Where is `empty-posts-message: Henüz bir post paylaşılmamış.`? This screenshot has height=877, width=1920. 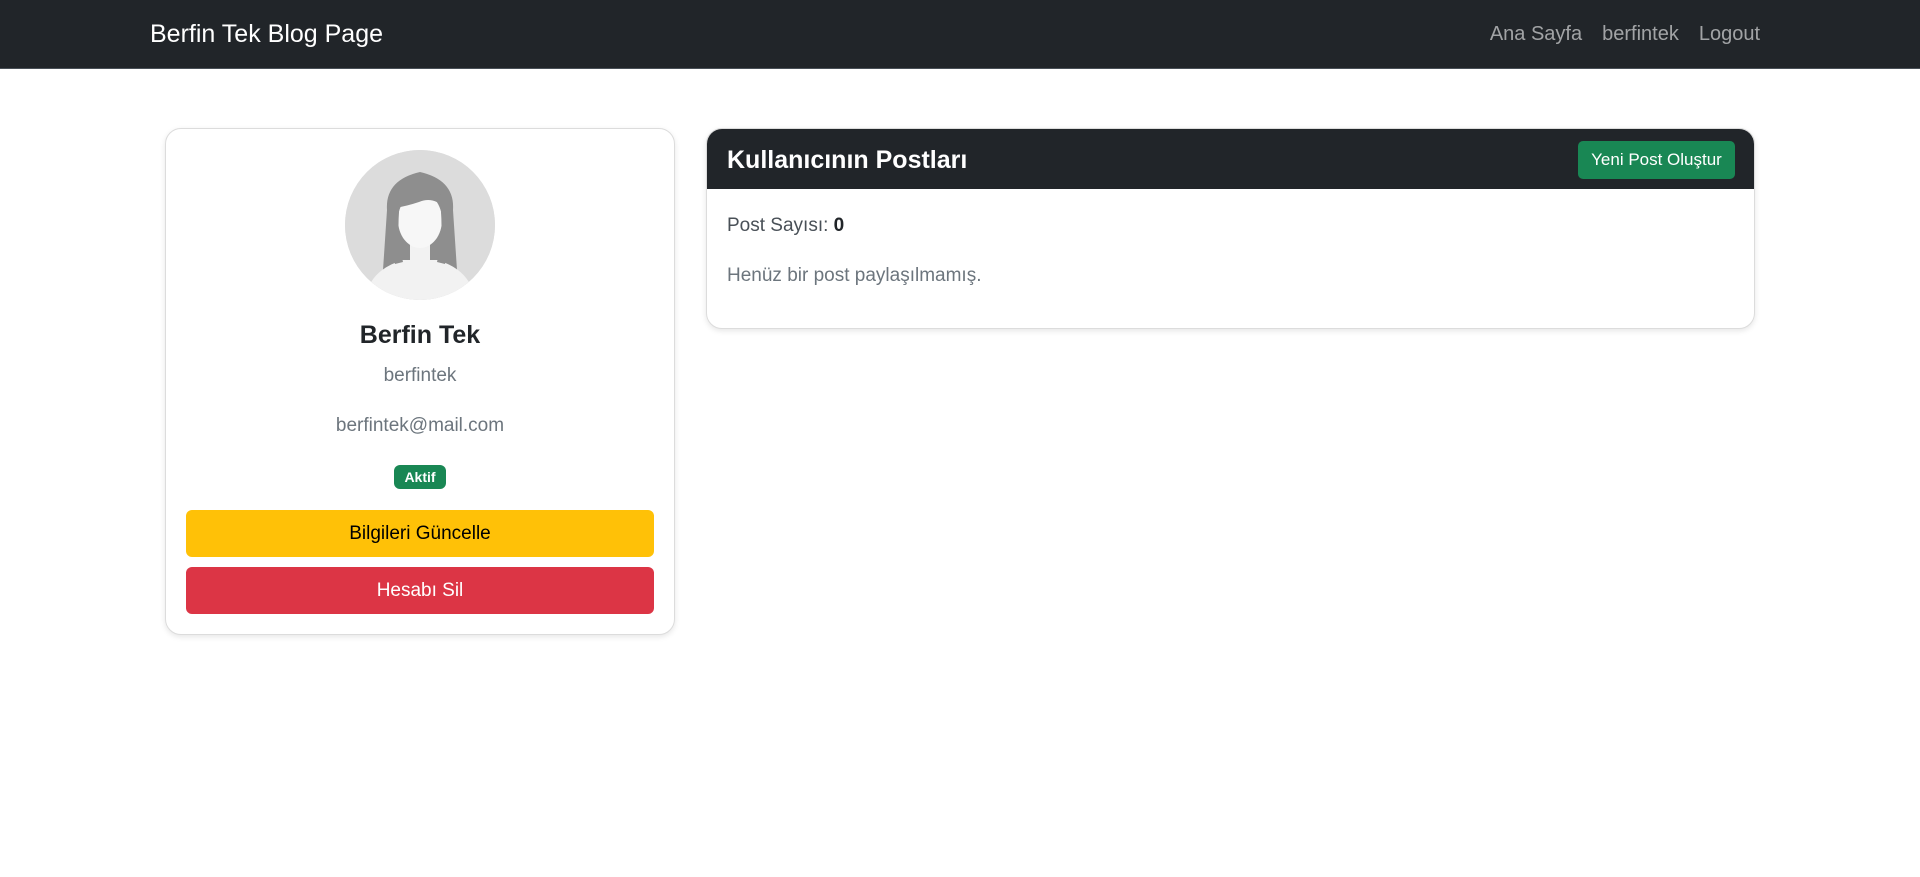
empty-posts-message: Henüz bir post paylaşılmamış. is located at coordinates (854, 275).